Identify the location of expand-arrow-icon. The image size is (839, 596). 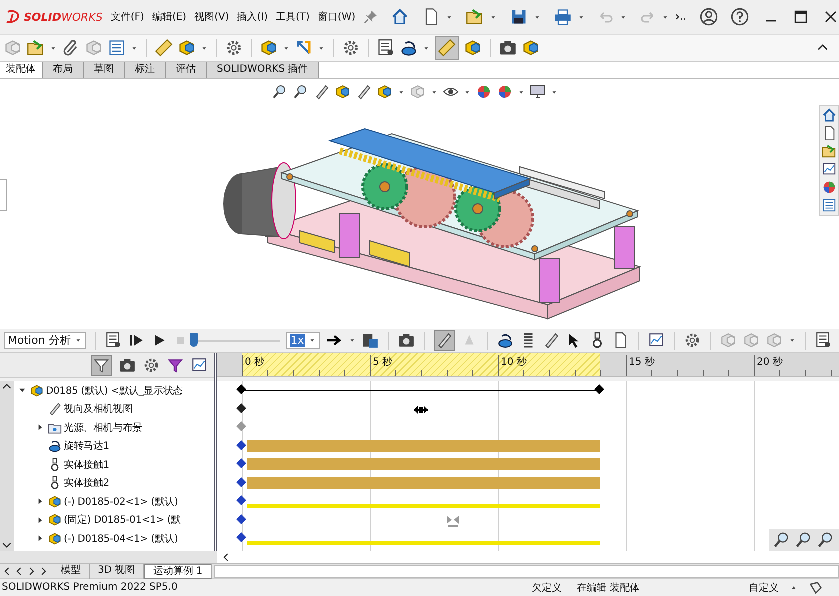
(22, 390).